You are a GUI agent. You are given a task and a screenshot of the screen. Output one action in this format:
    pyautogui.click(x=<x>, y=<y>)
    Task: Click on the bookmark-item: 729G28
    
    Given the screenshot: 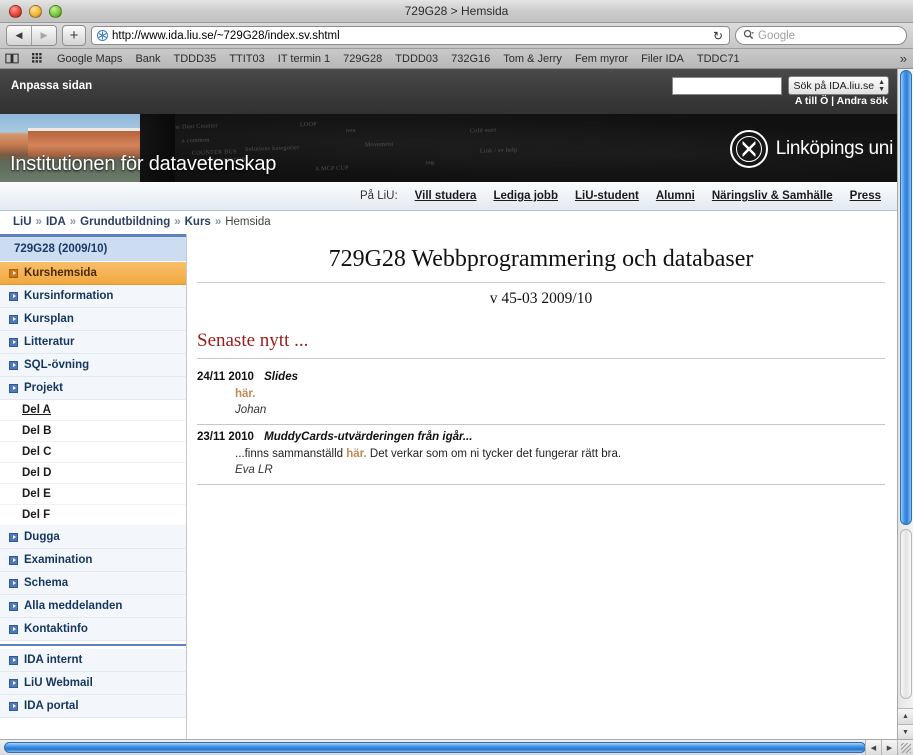 What is the action you would take?
    pyautogui.click(x=362, y=59)
    